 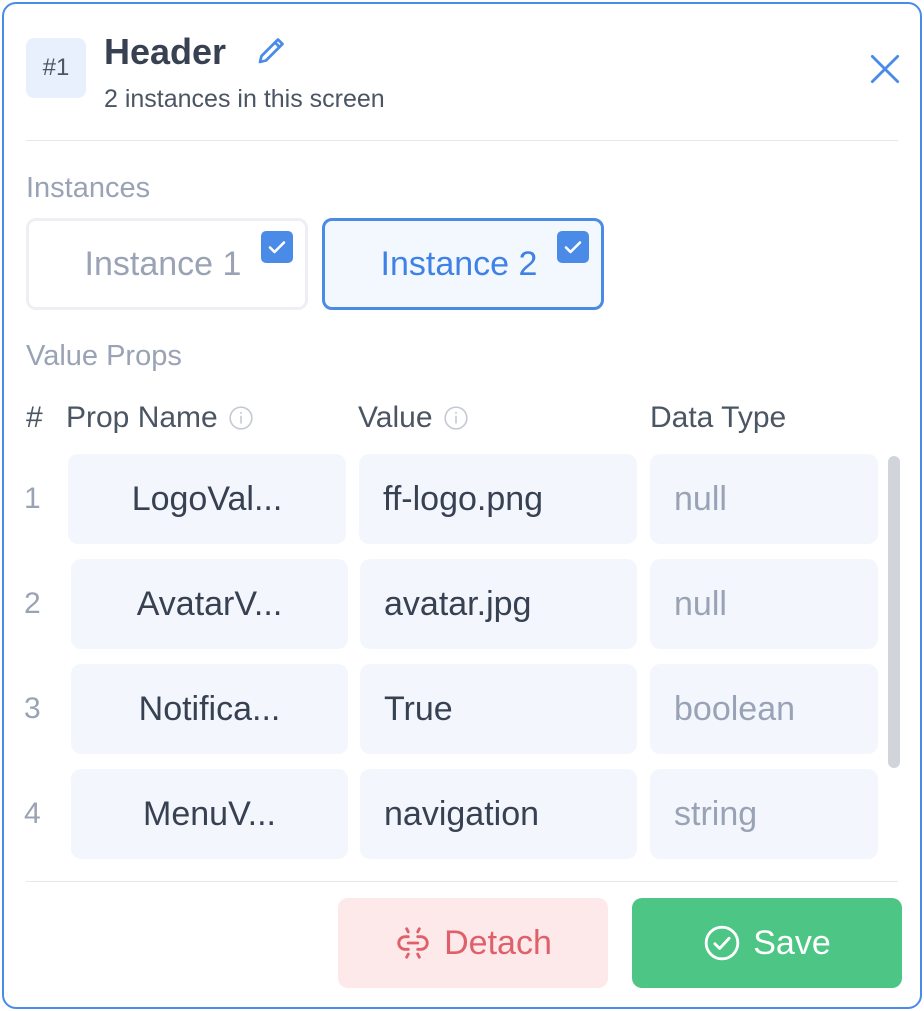 I want to click on data-type-field: string, so click(x=764, y=814).